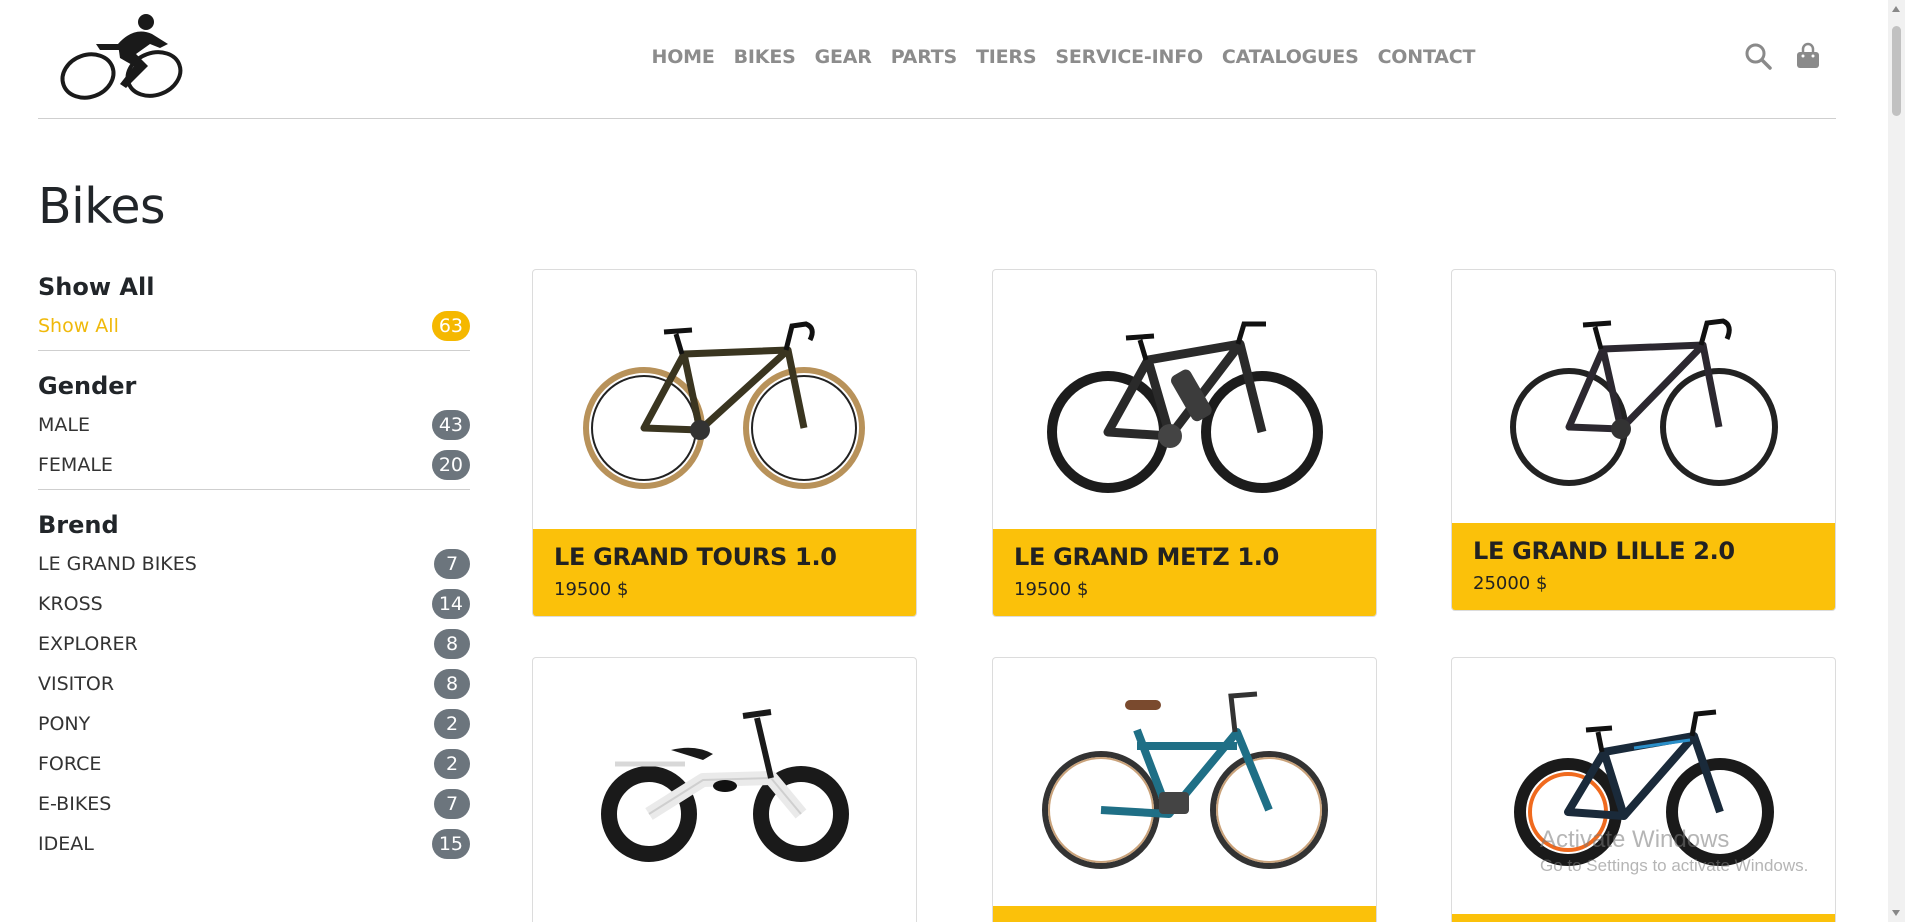 The image size is (1905, 922). I want to click on gravel-bike-image, so click(724, 399).